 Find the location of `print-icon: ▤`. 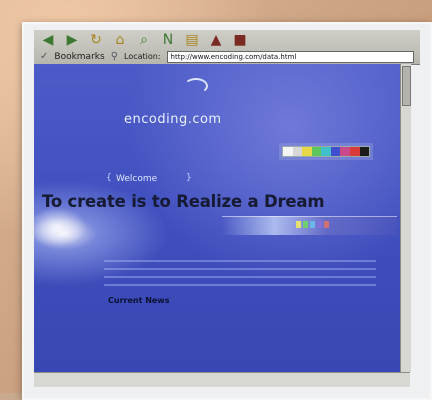

print-icon: ▤ is located at coordinates (192, 40).